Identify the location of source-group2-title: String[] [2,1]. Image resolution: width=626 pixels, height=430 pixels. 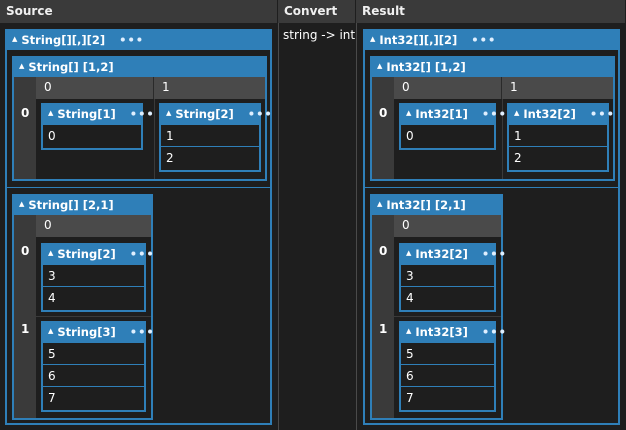
(71, 205).